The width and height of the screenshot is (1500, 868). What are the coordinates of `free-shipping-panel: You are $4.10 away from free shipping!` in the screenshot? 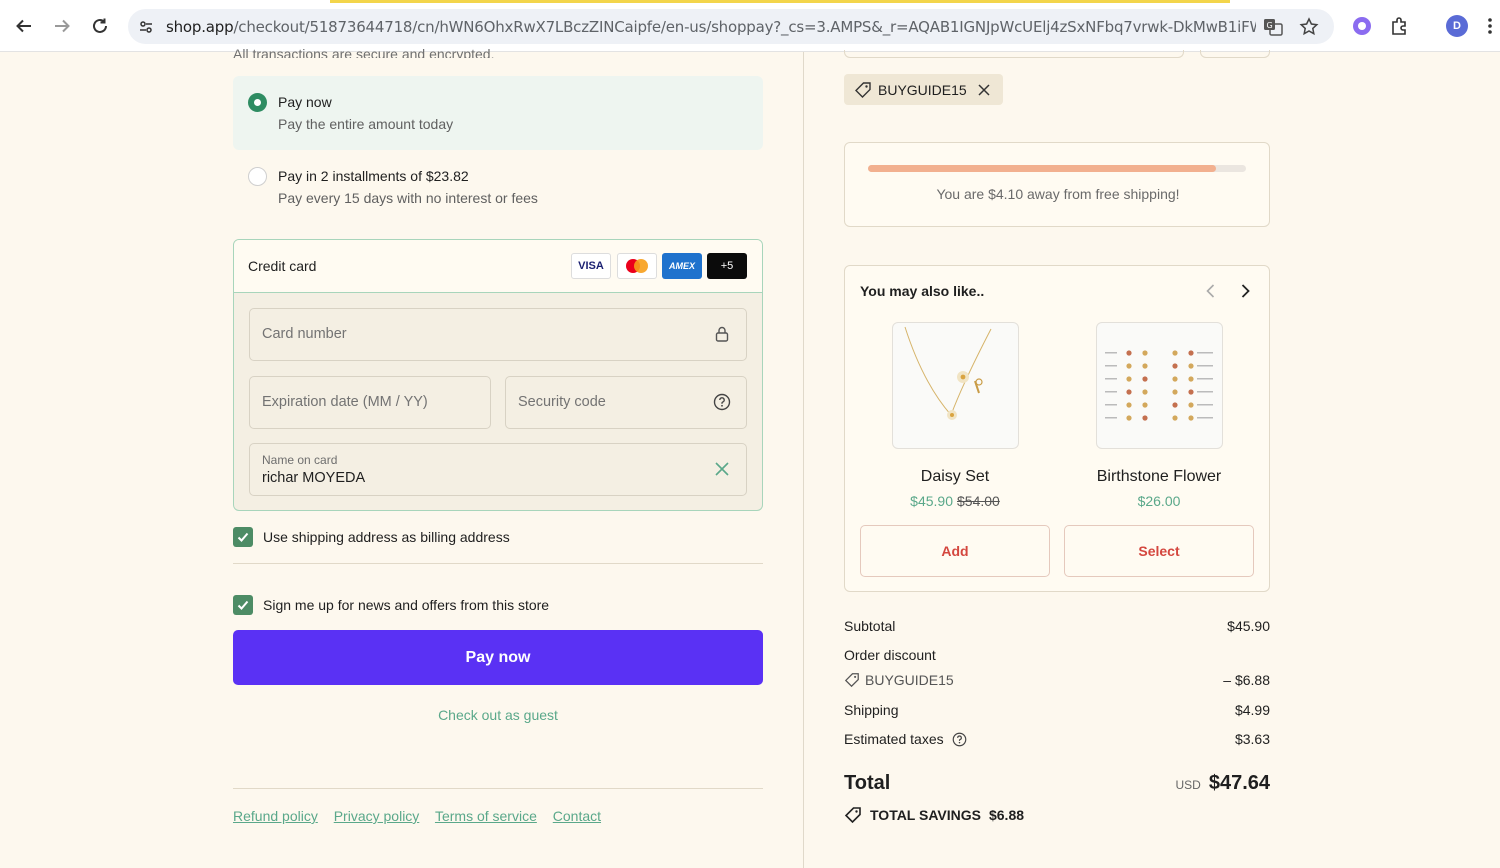 It's located at (1057, 184).